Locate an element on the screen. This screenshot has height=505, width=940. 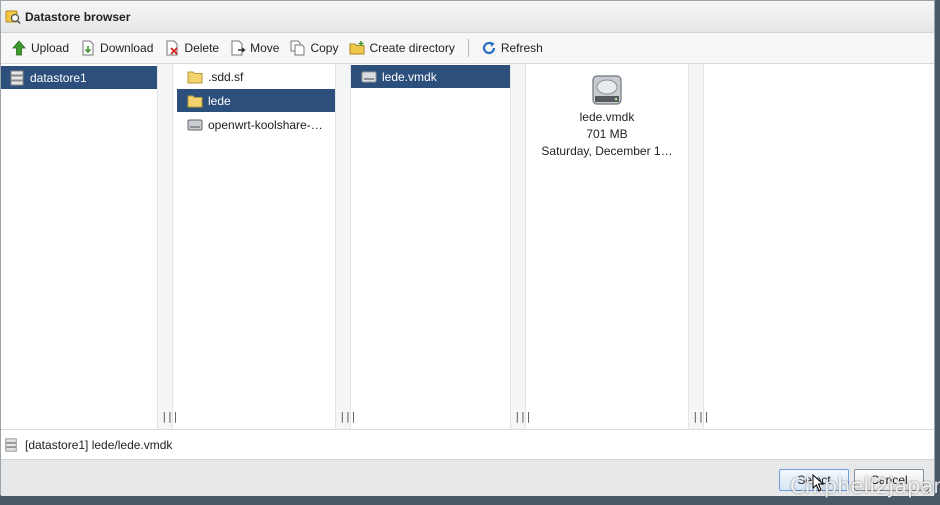
move-file-icon is located at coordinates (238, 48).